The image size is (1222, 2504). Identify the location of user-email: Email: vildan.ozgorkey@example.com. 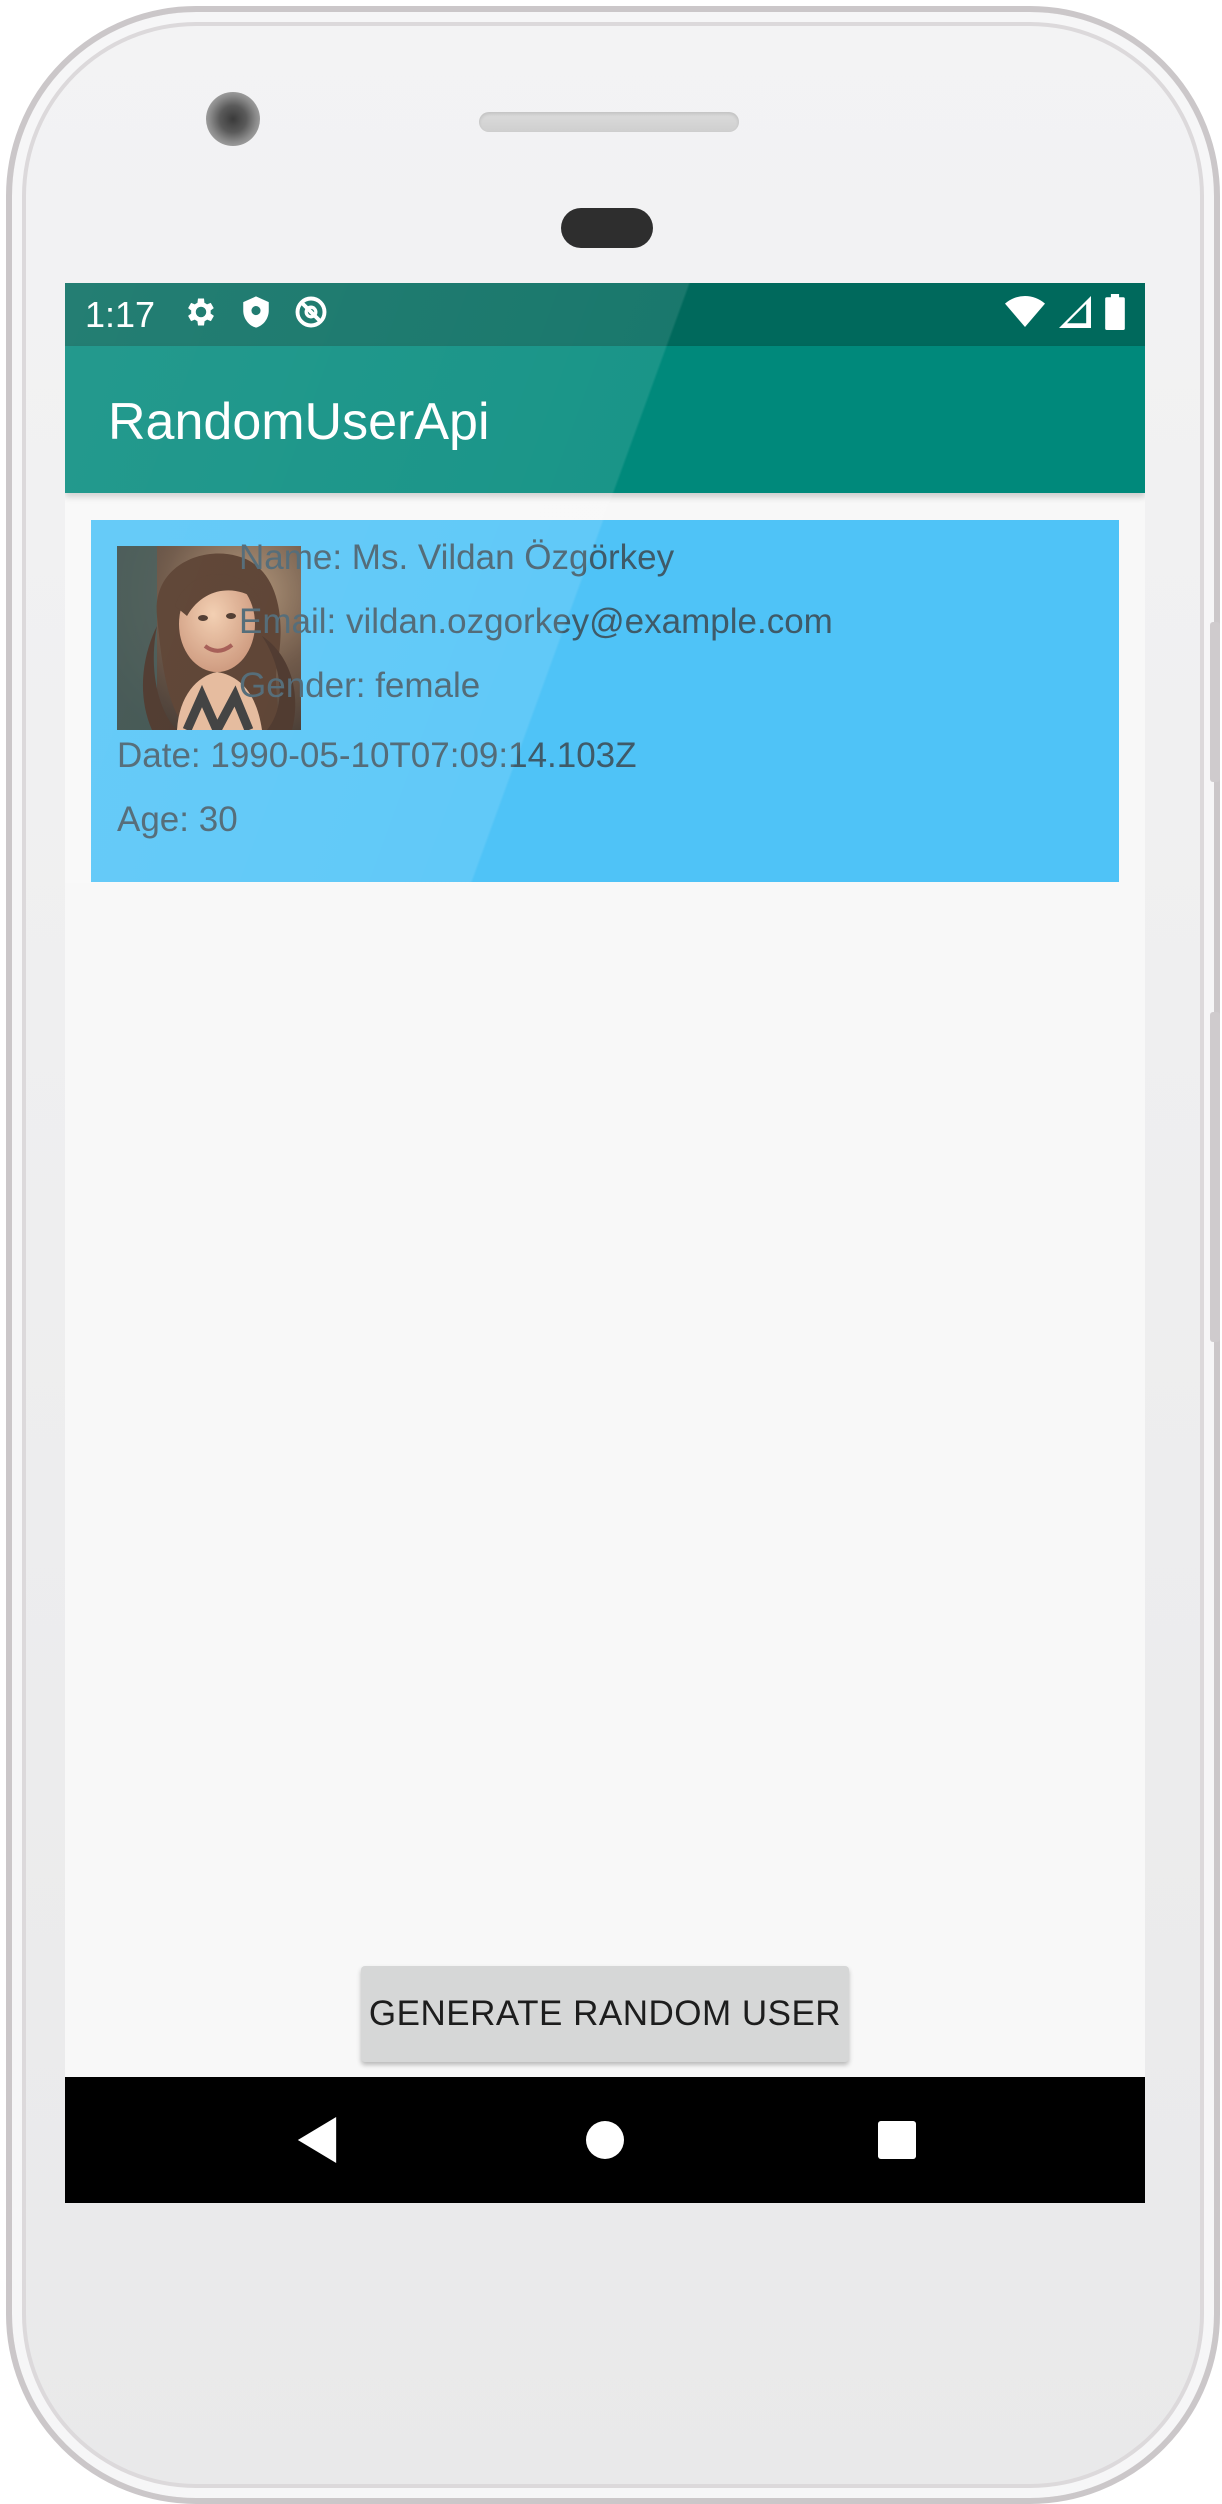
(536, 621).